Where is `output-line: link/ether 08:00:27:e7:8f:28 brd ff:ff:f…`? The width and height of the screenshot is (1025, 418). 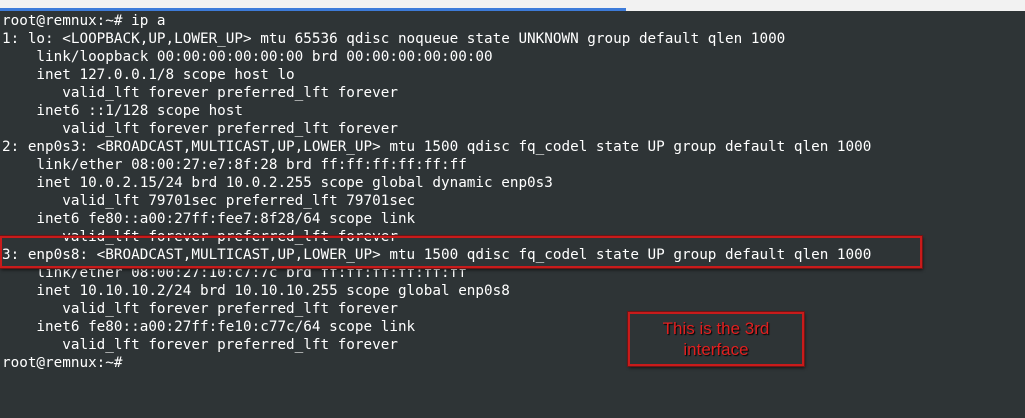 output-line: link/ether 08:00:27:e7:8f:28 brd ff:ff:f… is located at coordinates (234, 165).